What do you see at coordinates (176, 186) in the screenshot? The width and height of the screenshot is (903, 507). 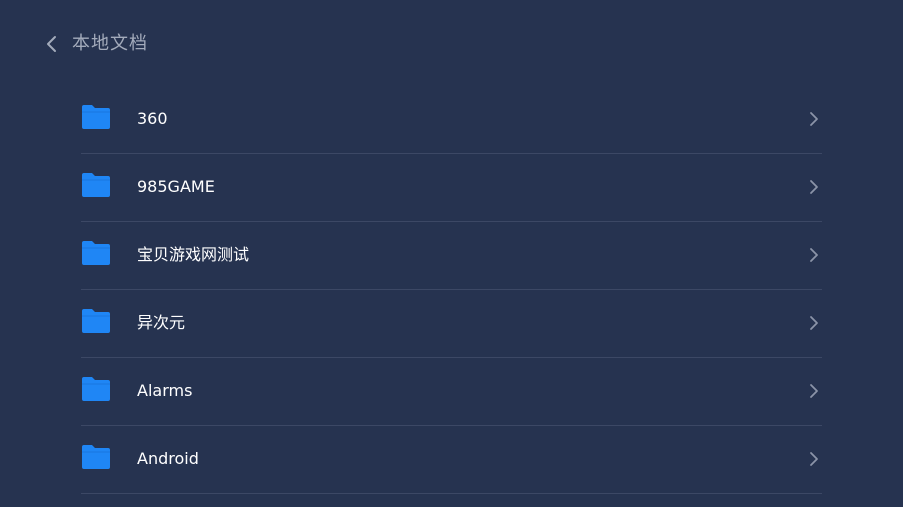 I see `file-name: 985GAME` at bounding box center [176, 186].